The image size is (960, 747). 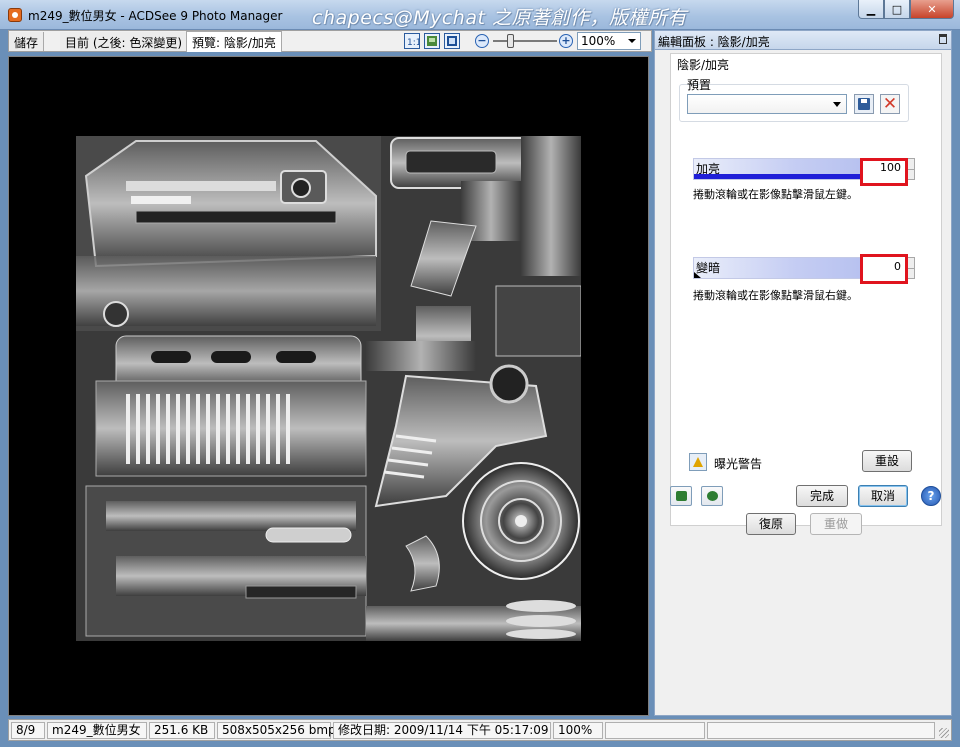 I want to click on zoom-slider-thumb, so click(x=510, y=41).